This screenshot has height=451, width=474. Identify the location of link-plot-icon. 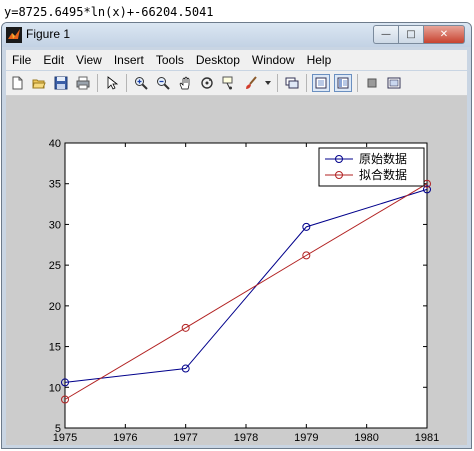
(292, 83).